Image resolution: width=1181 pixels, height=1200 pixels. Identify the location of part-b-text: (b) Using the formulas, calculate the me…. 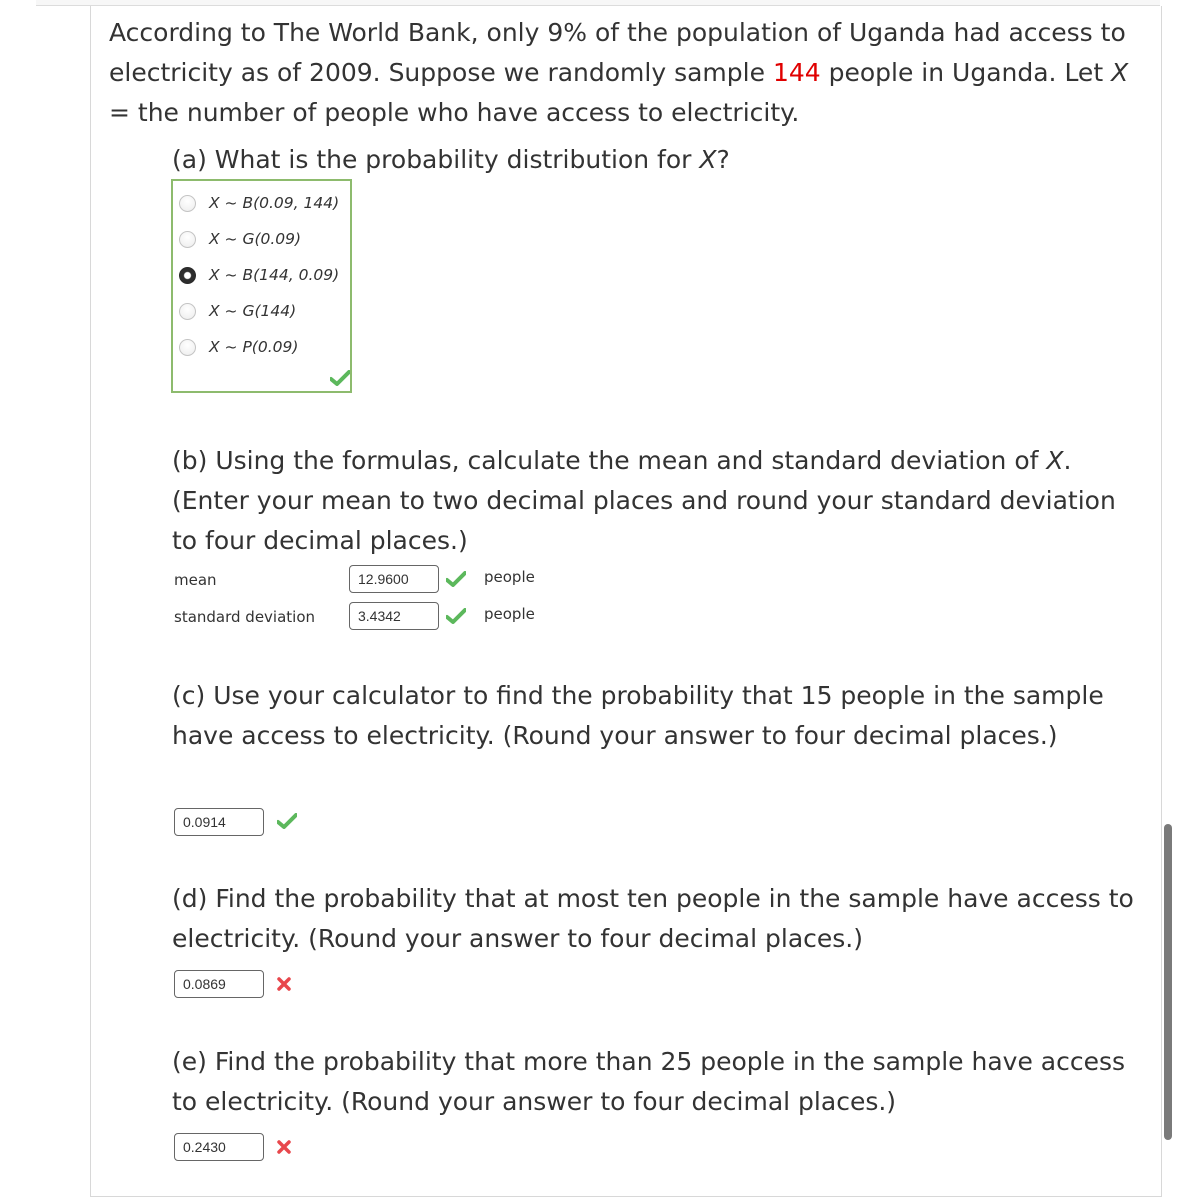
(609, 460).